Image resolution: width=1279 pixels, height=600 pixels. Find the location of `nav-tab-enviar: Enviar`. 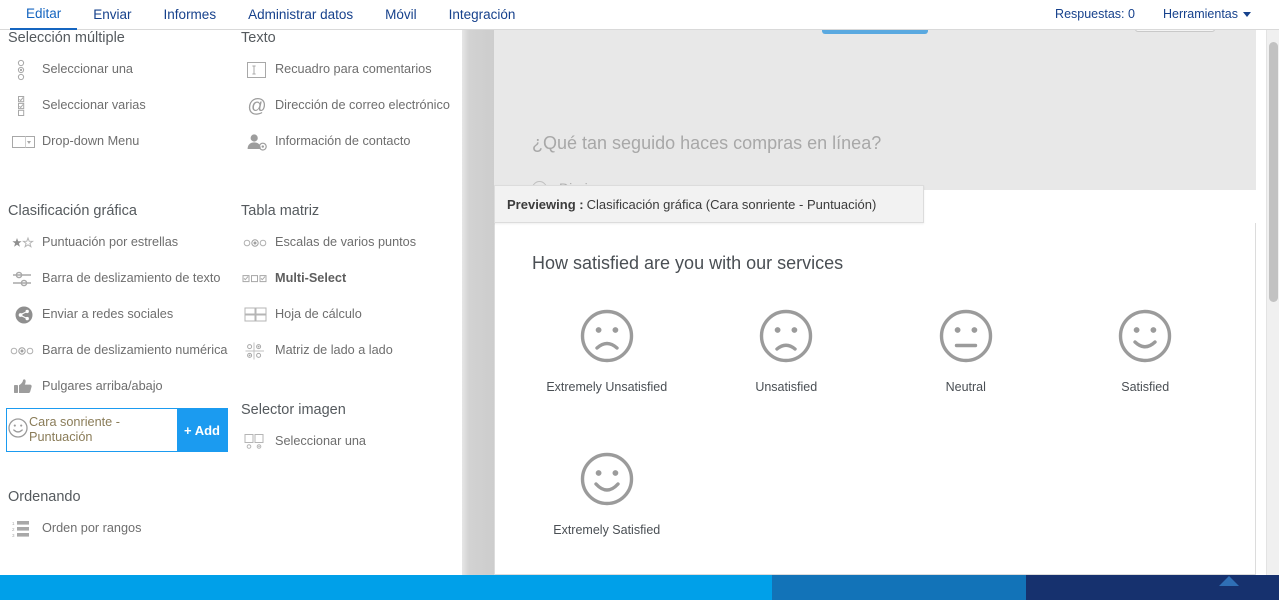

nav-tab-enviar: Enviar is located at coordinates (112, 14).